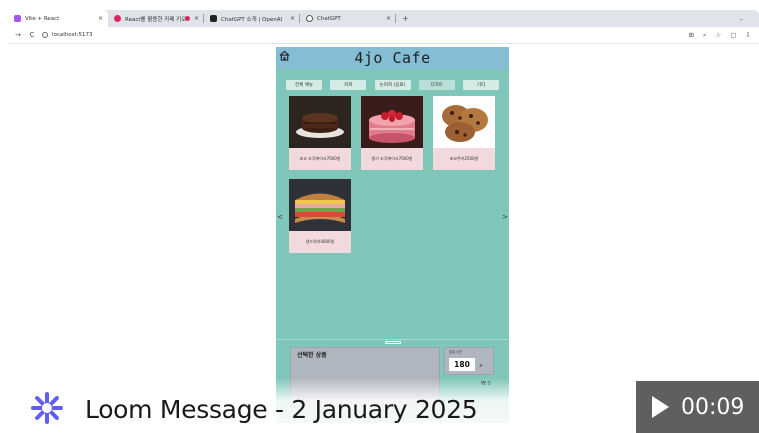  Describe the element at coordinates (32, 35) in the screenshot. I see `reload-icon: C` at that location.